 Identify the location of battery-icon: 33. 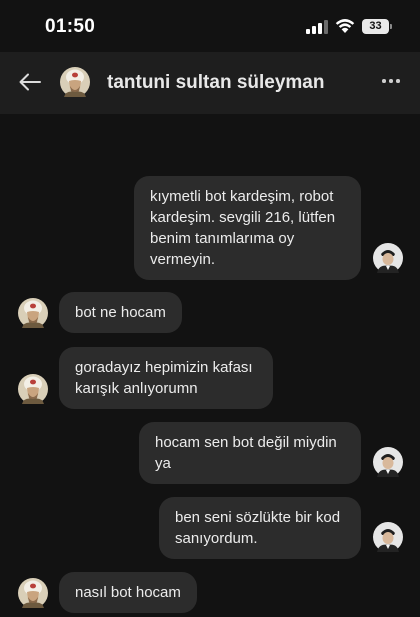
(375, 26).